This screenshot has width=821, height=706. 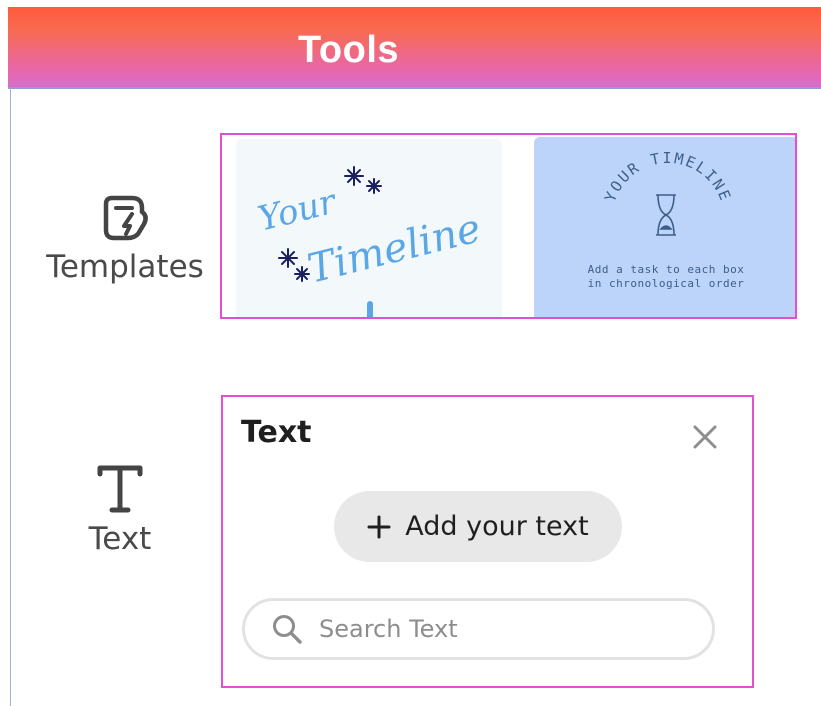 I want to click on tool-text: Text, so click(x=120, y=508).